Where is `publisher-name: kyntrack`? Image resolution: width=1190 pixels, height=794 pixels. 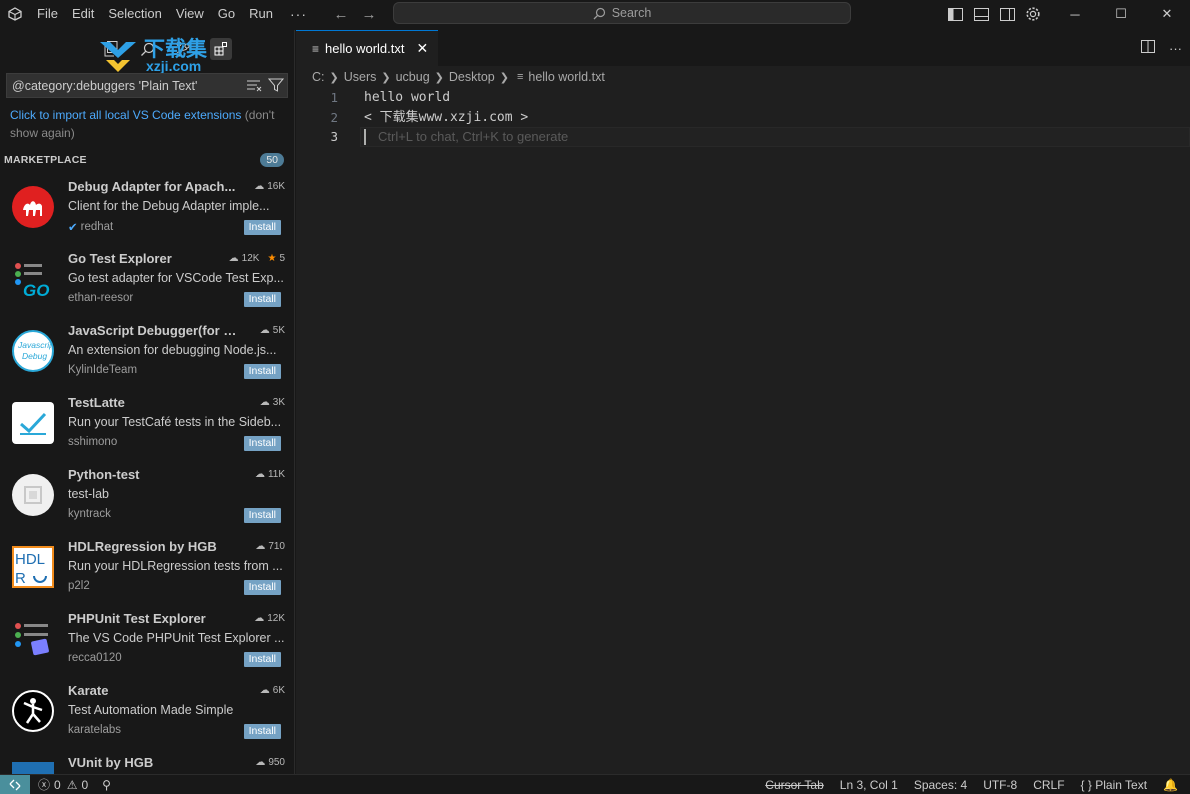
publisher-name: kyntrack is located at coordinates (89, 514).